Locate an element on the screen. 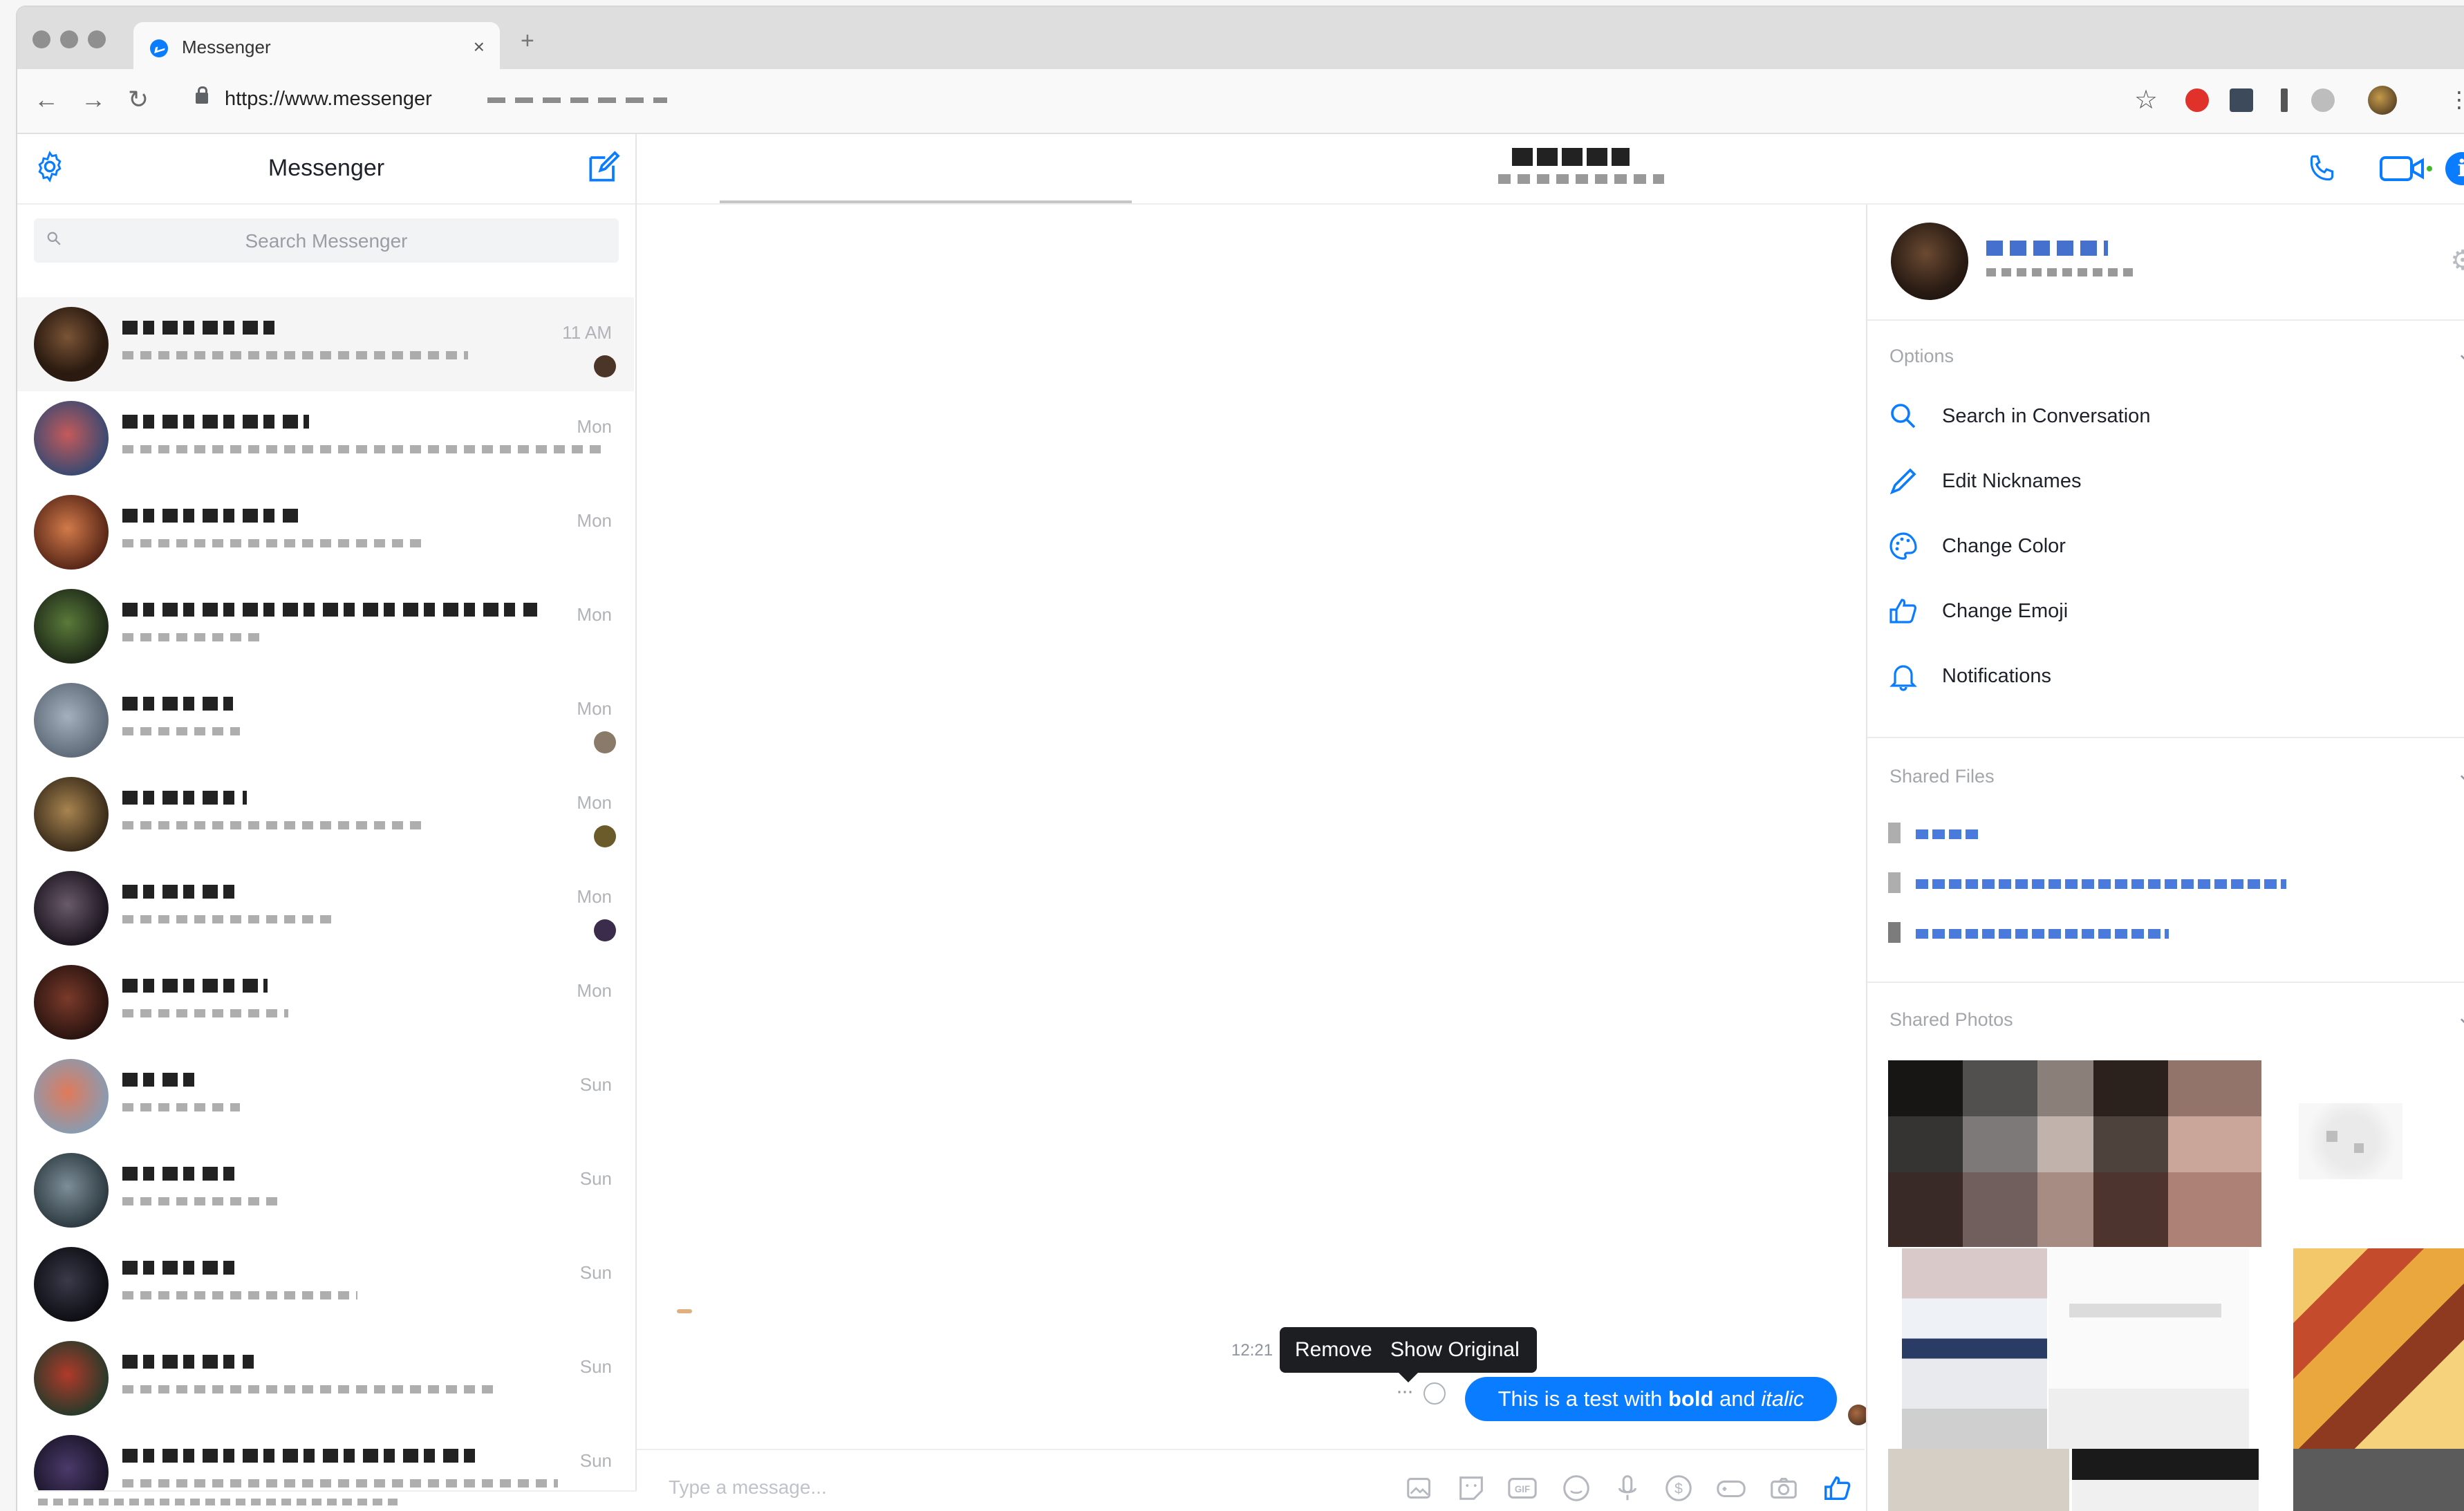 This screenshot has width=2464, height=1511. options-chevron-down-icon: ⌄ is located at coordinates (2460, 353).